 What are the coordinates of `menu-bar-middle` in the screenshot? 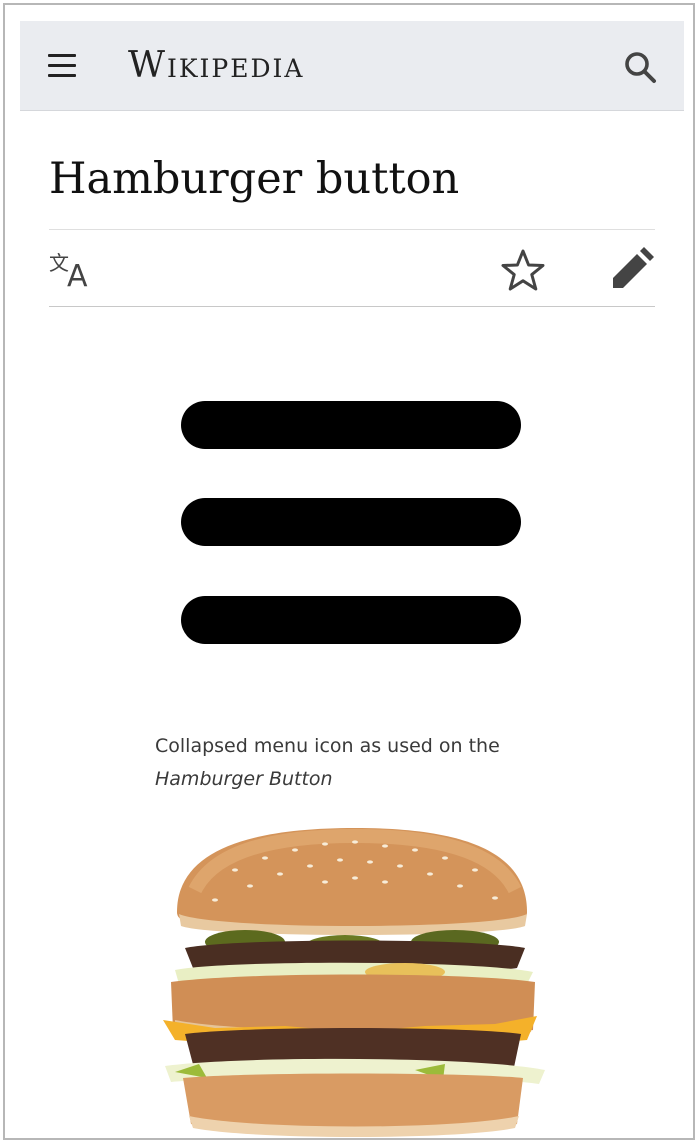 It's located at (62, 65).